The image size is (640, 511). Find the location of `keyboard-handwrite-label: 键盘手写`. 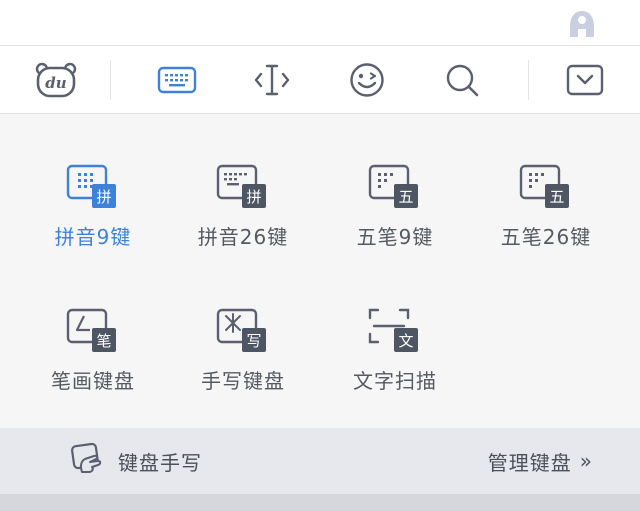

keyboard-handwrite-label: 键盘手写 is located at coordinates (160, 462).